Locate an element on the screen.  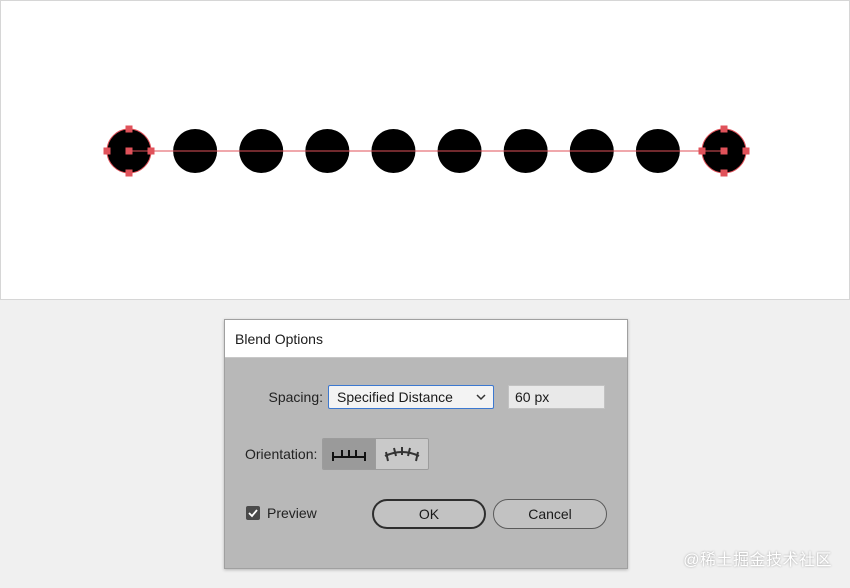
align-to-path-icon is located at coordinates (402, 454).